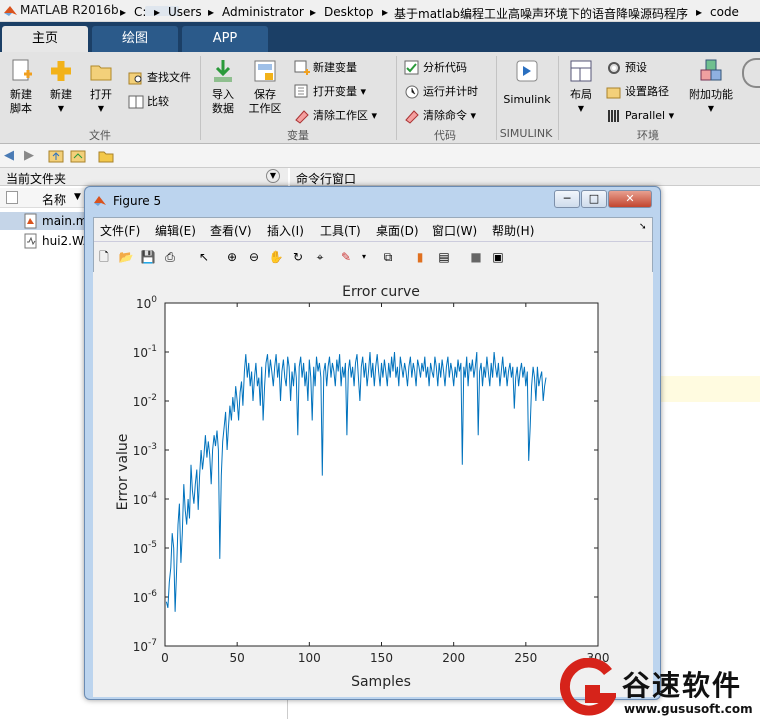  What do you see at coordinates (45, 39) in the screenshot?
I see `tab-home: 主页` at bounding box center [45, 39].